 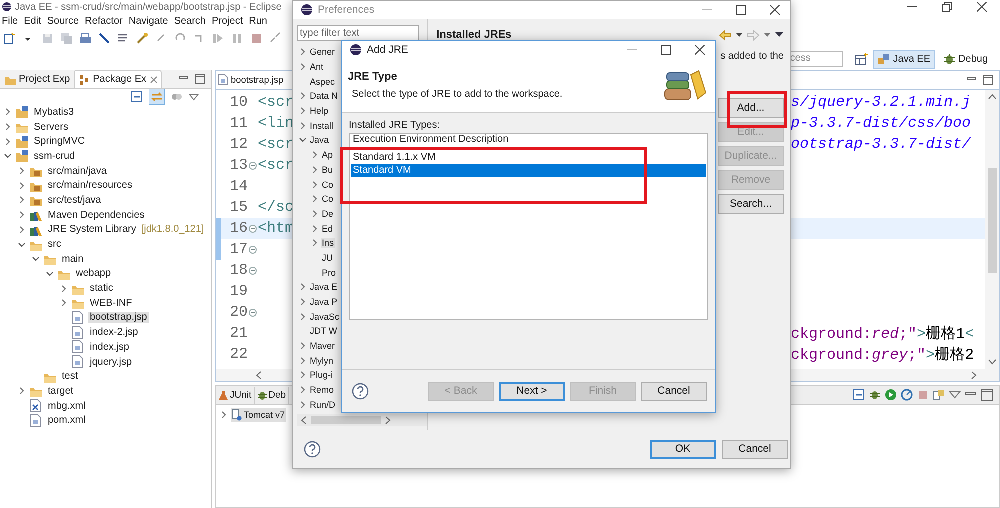 I want to click on tree-item: Ant, so click(x=317, y=67).